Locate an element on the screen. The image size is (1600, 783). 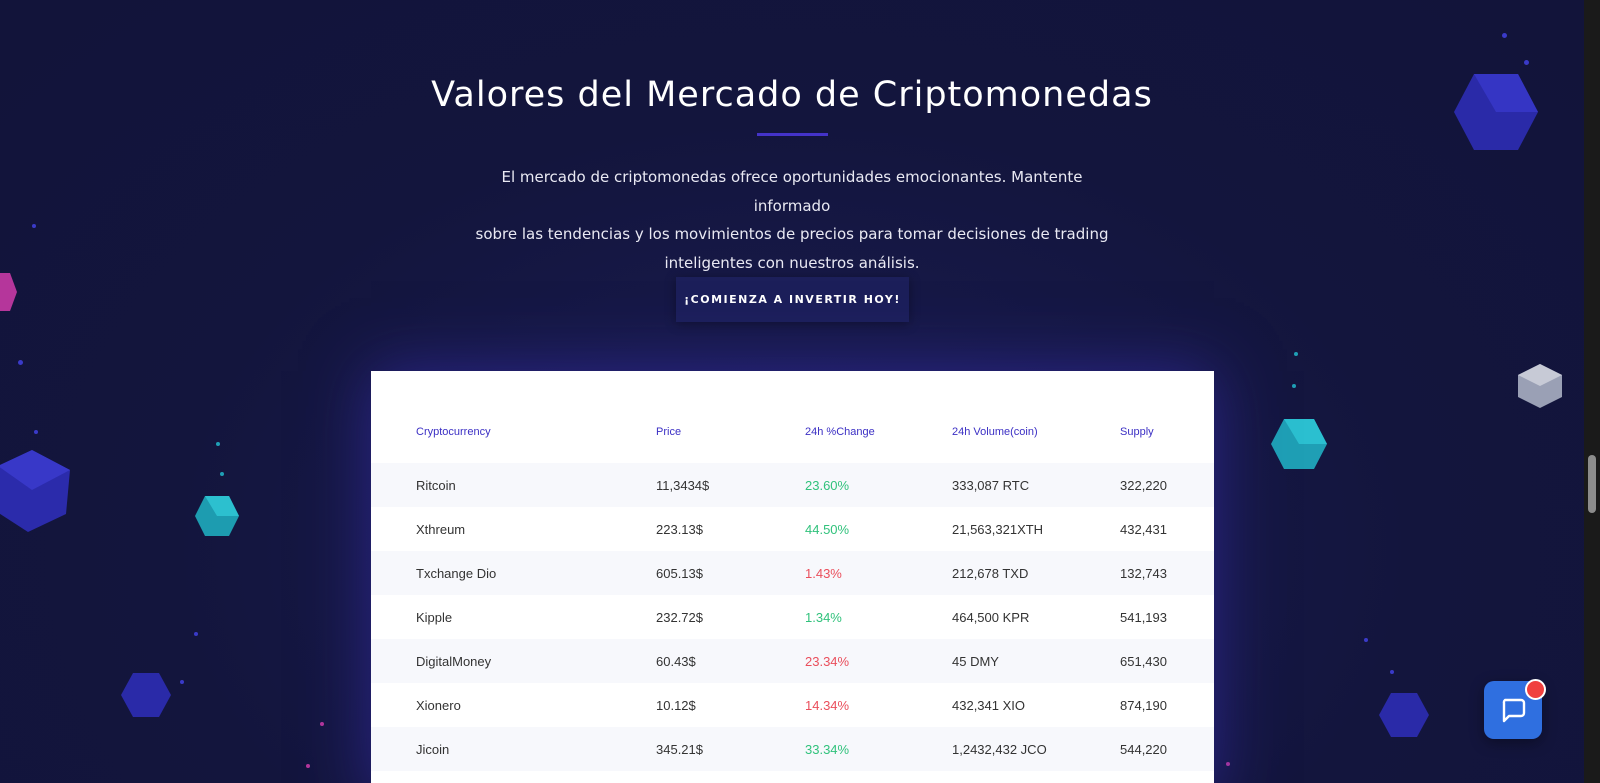
decorative-cube is located at coordinates (1540, 386).